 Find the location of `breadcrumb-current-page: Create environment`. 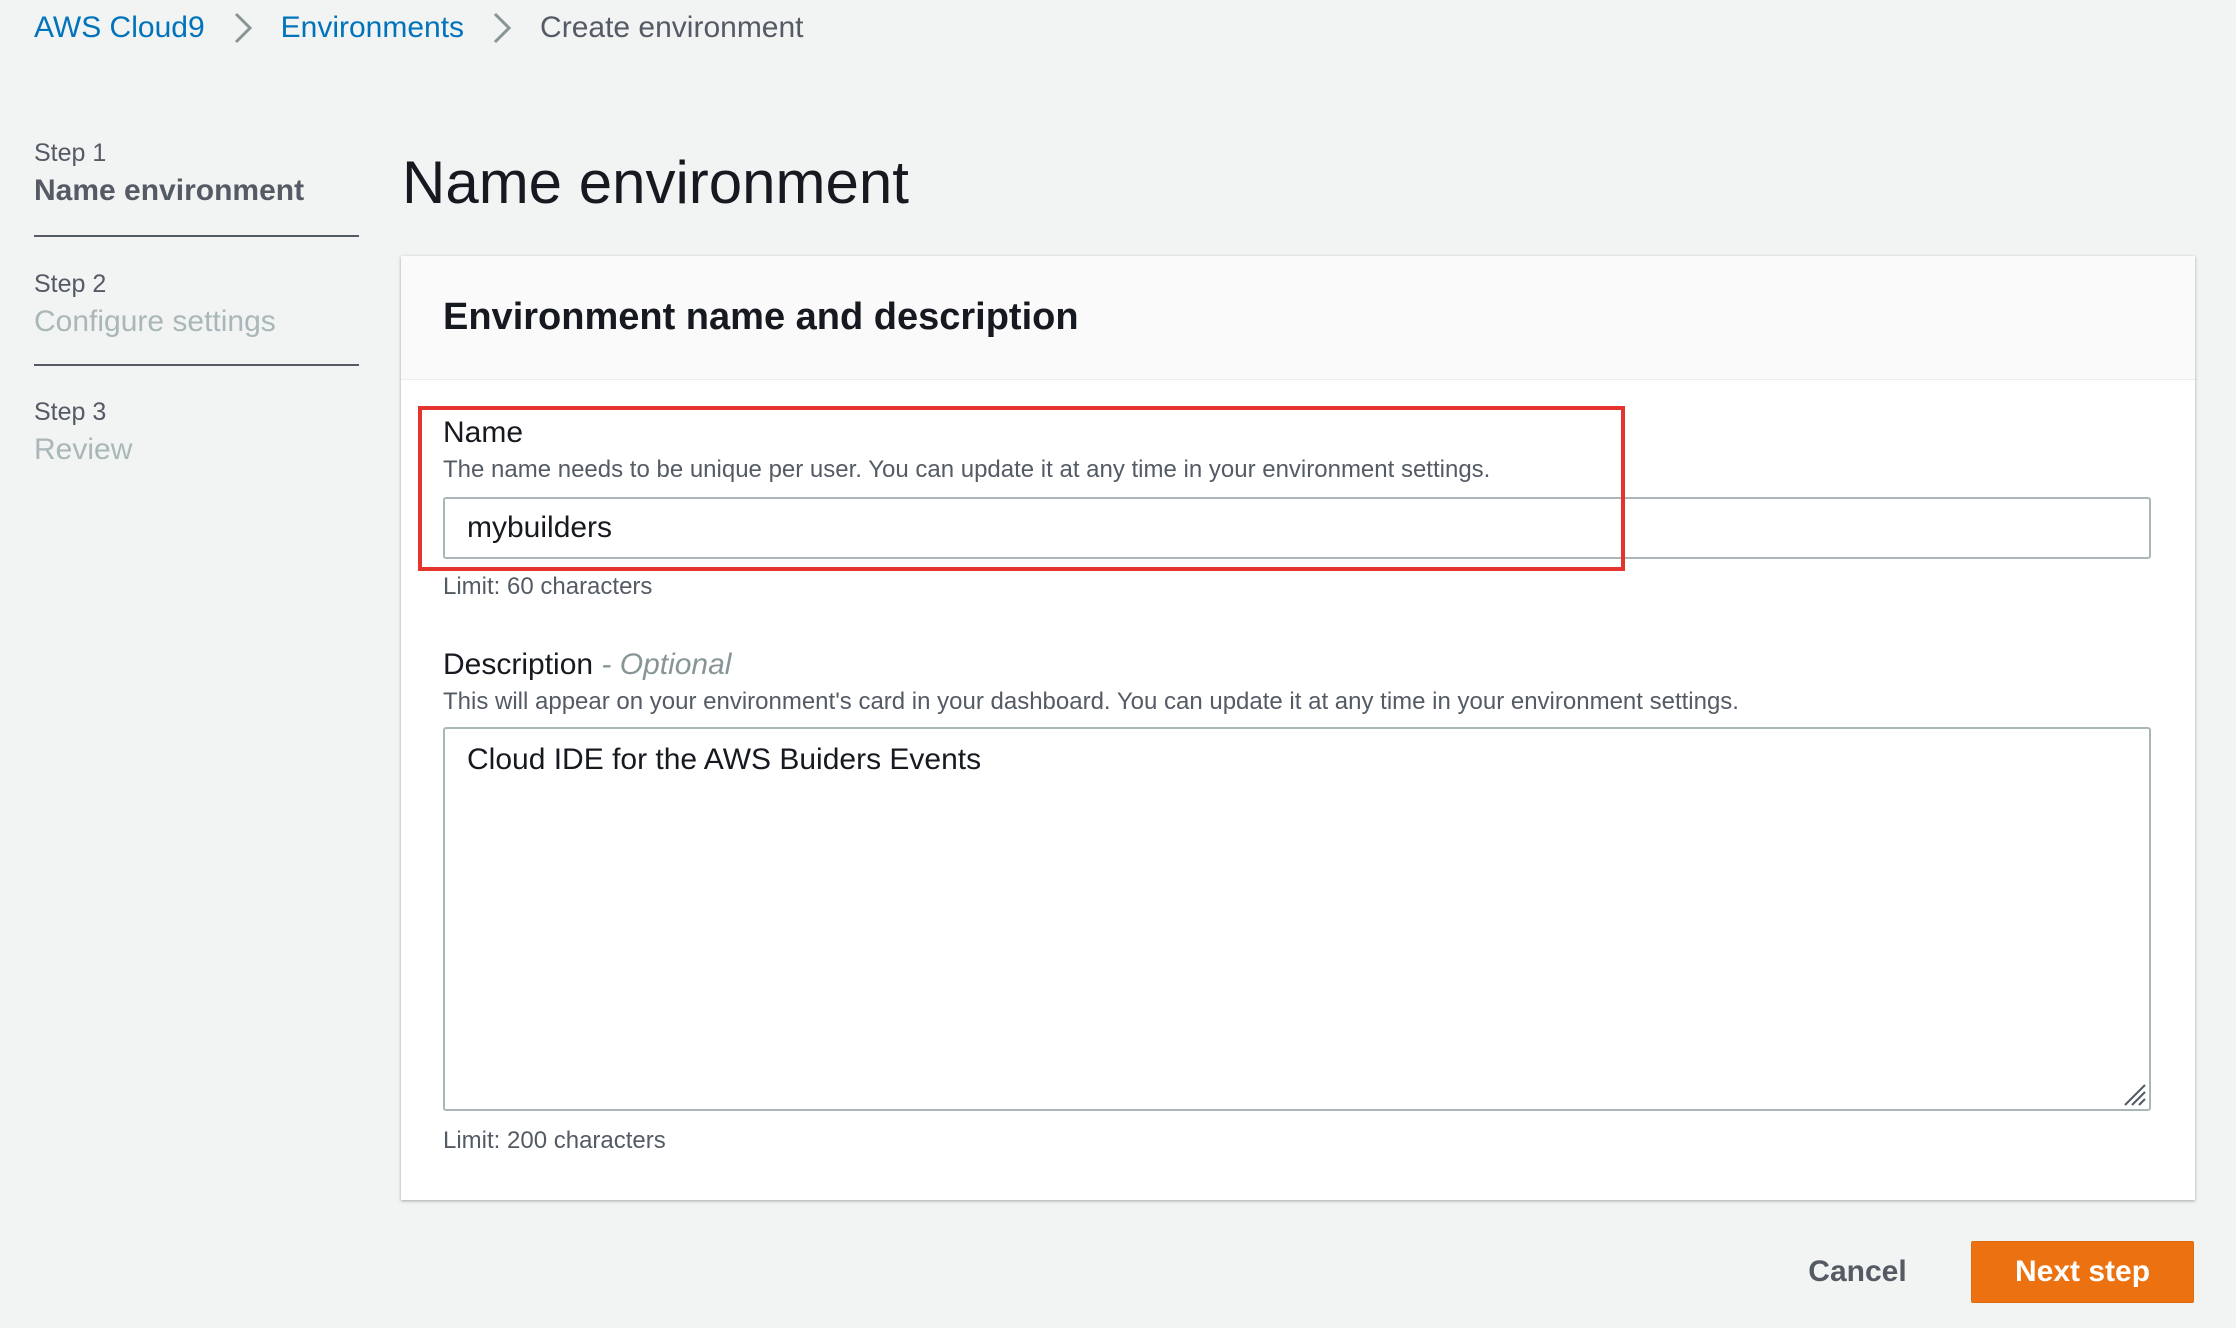

breadcrumb-current-page: Create environment is located at coordinates (672, 27).